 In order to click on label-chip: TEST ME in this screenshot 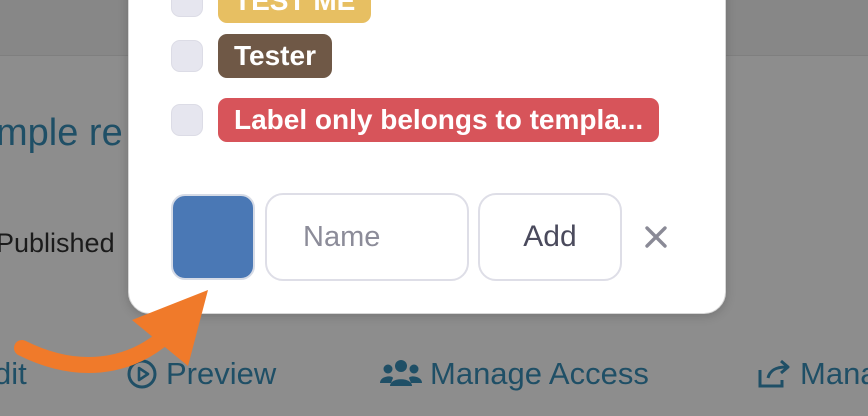, I will do `click(295, 11)`.